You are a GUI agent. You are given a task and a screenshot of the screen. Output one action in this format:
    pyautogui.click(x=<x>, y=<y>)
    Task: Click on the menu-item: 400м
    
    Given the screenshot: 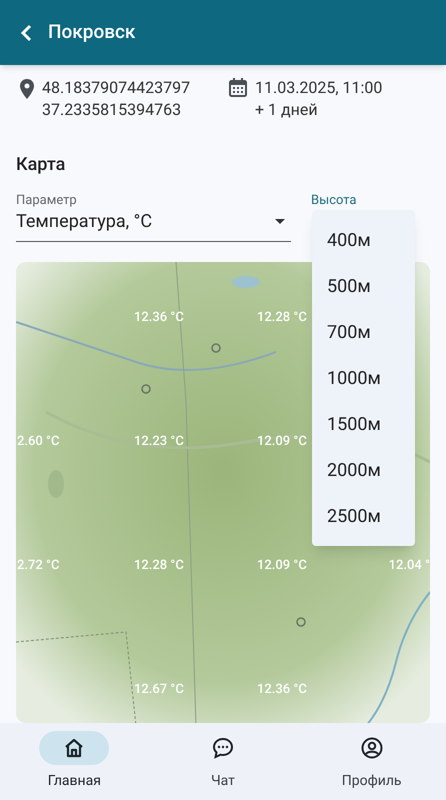 What is the action you would take?
    pyautogui.click(x=363, y=240)
    